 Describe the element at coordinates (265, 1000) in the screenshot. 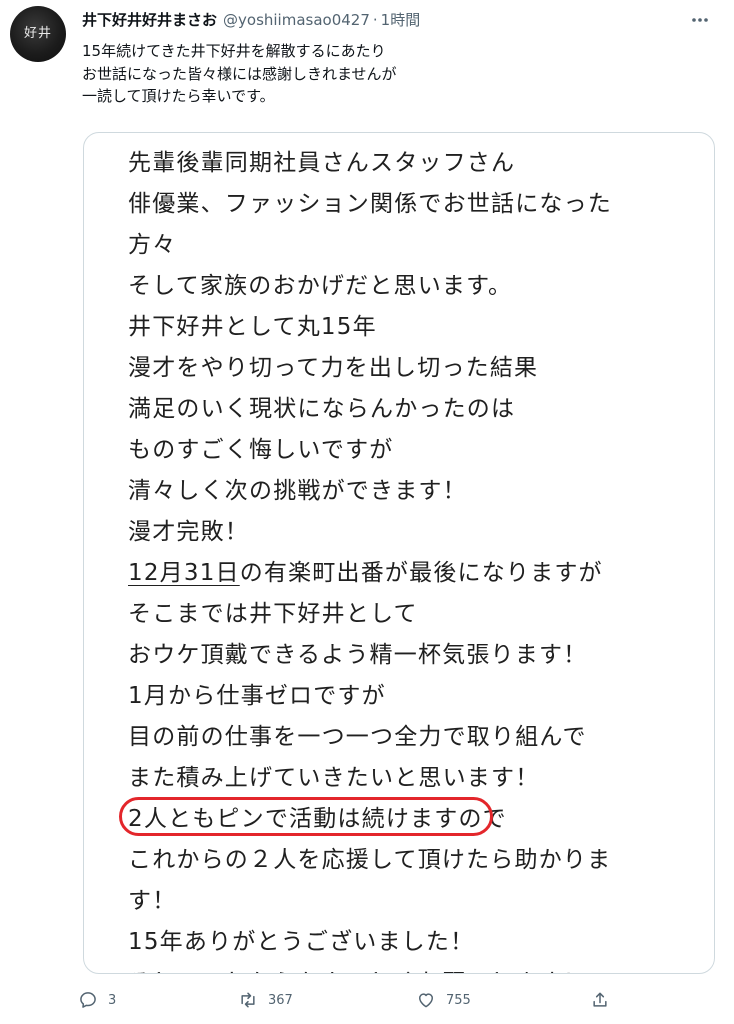

I see `retweet-button: 367` at that location.